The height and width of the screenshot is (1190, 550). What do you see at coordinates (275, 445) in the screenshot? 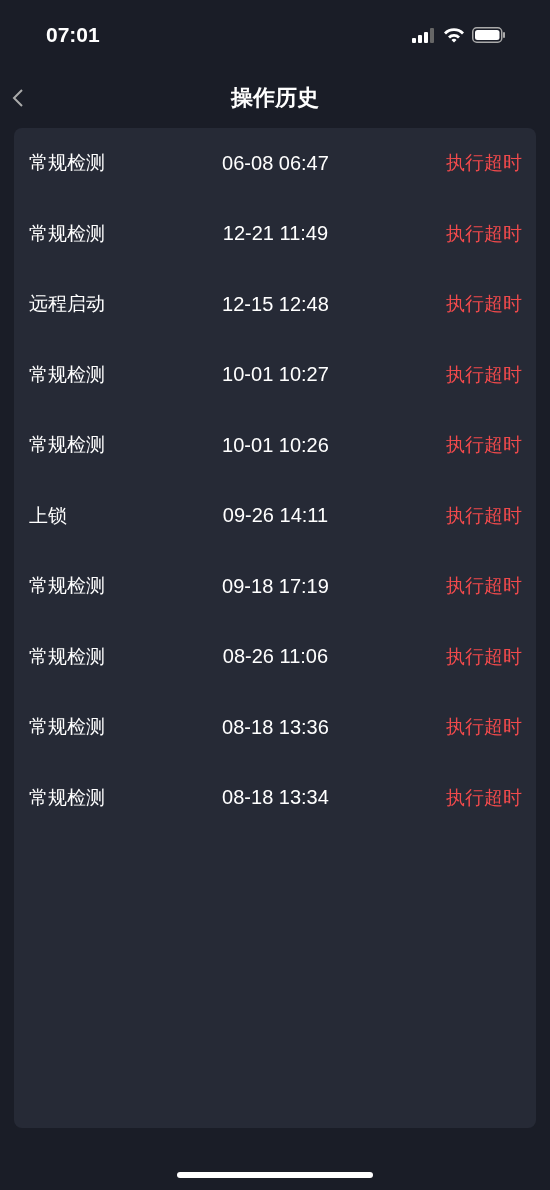
I see `operation-time: 10-01 10:26` at bounding box center [275, 445].